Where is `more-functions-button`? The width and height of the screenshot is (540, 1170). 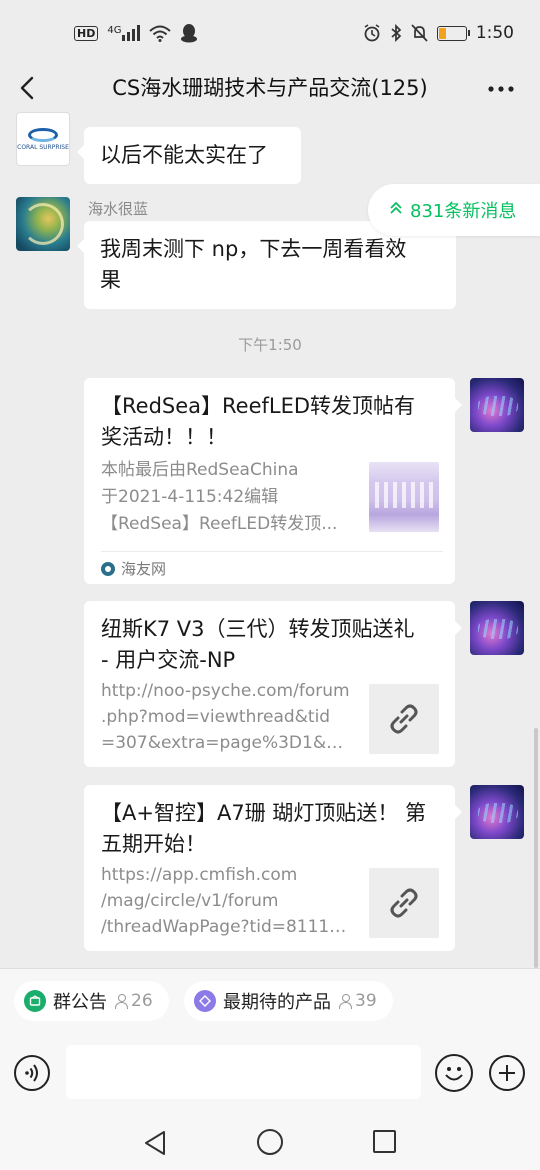 more-functions-button is located at coordinates (507, 1073).